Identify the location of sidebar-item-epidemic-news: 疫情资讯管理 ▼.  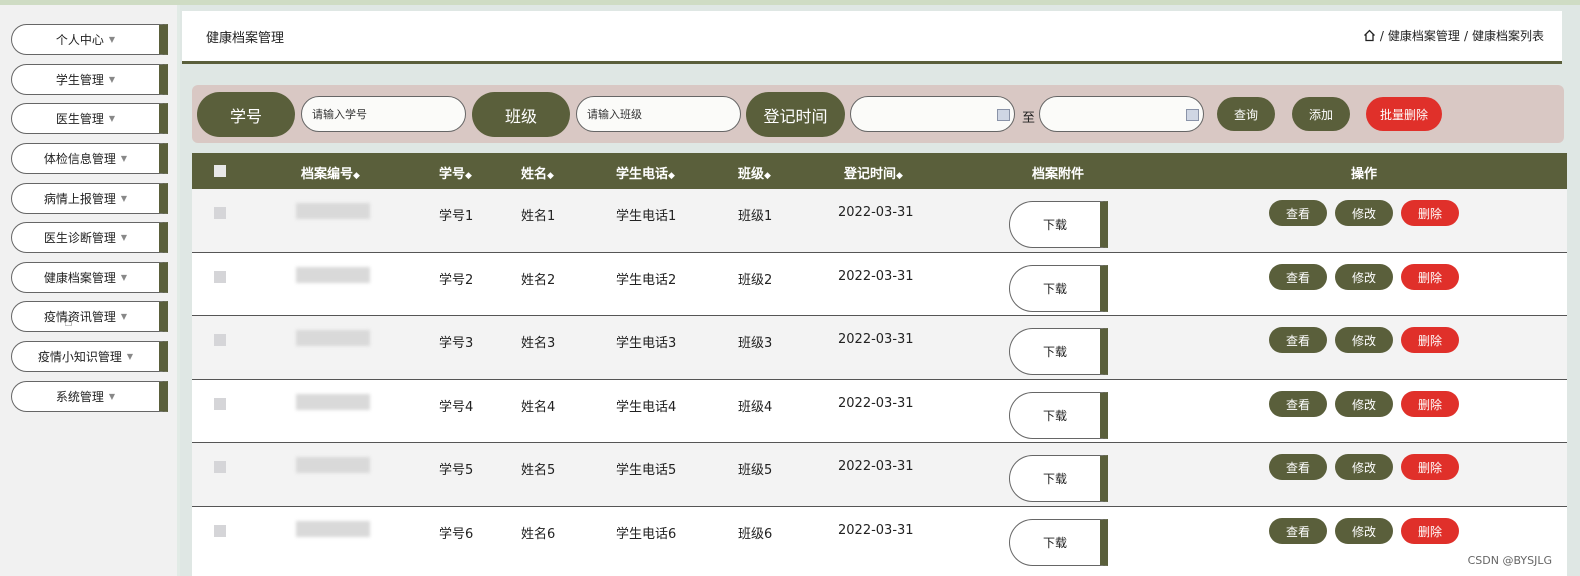
(89, 316).